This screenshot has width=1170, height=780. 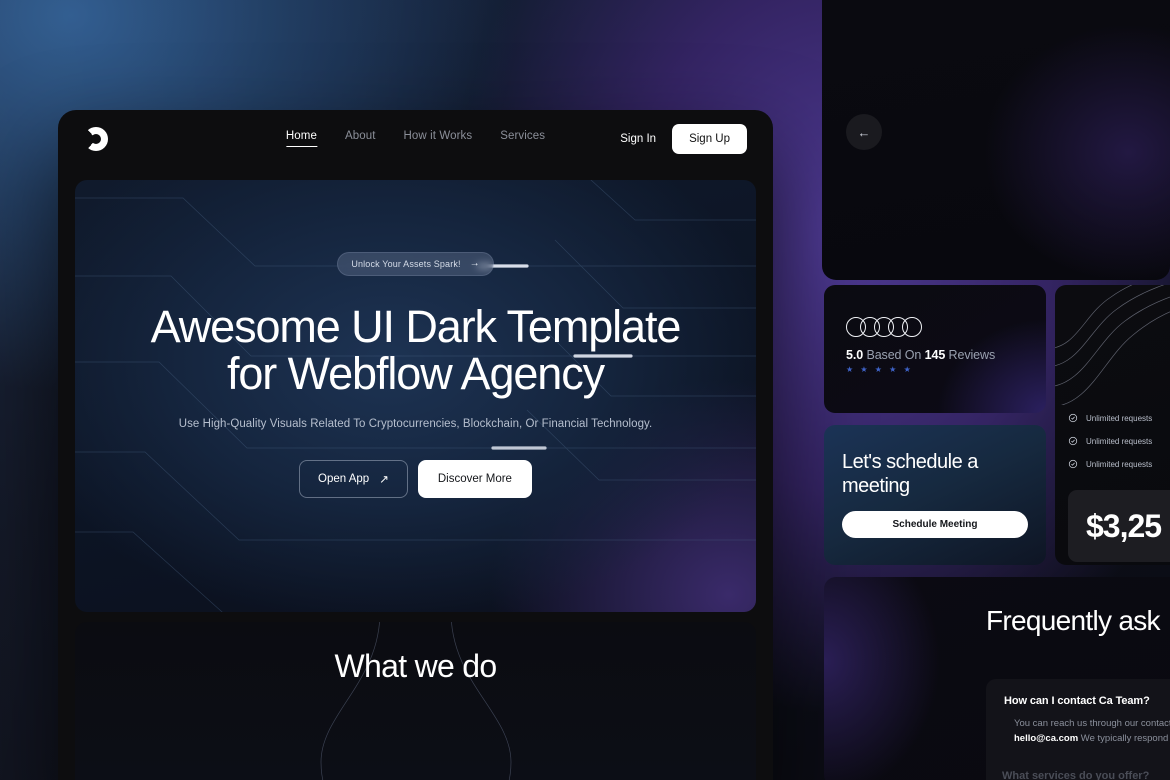 I want to click on sign-in-link: Sign In, so click(x=638, y=139).